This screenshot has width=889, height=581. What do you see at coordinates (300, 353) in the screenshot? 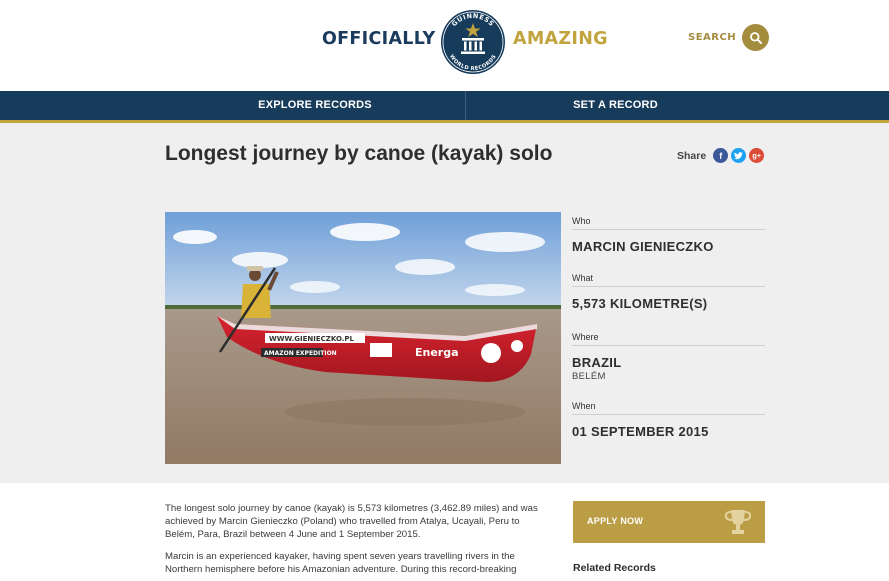
I see `hull-expedition-text: AMAZON EXPEDITION` at bounding box center [300, 353].